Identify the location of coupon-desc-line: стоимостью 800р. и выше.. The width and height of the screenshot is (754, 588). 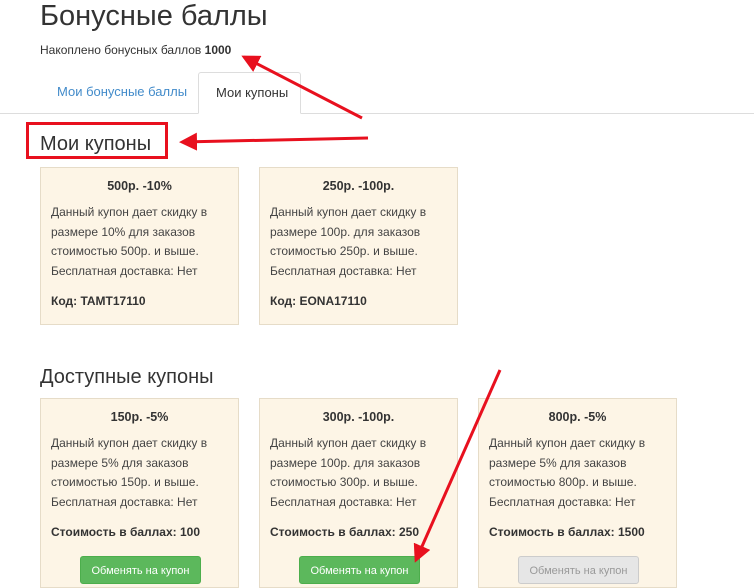
(563, 482).